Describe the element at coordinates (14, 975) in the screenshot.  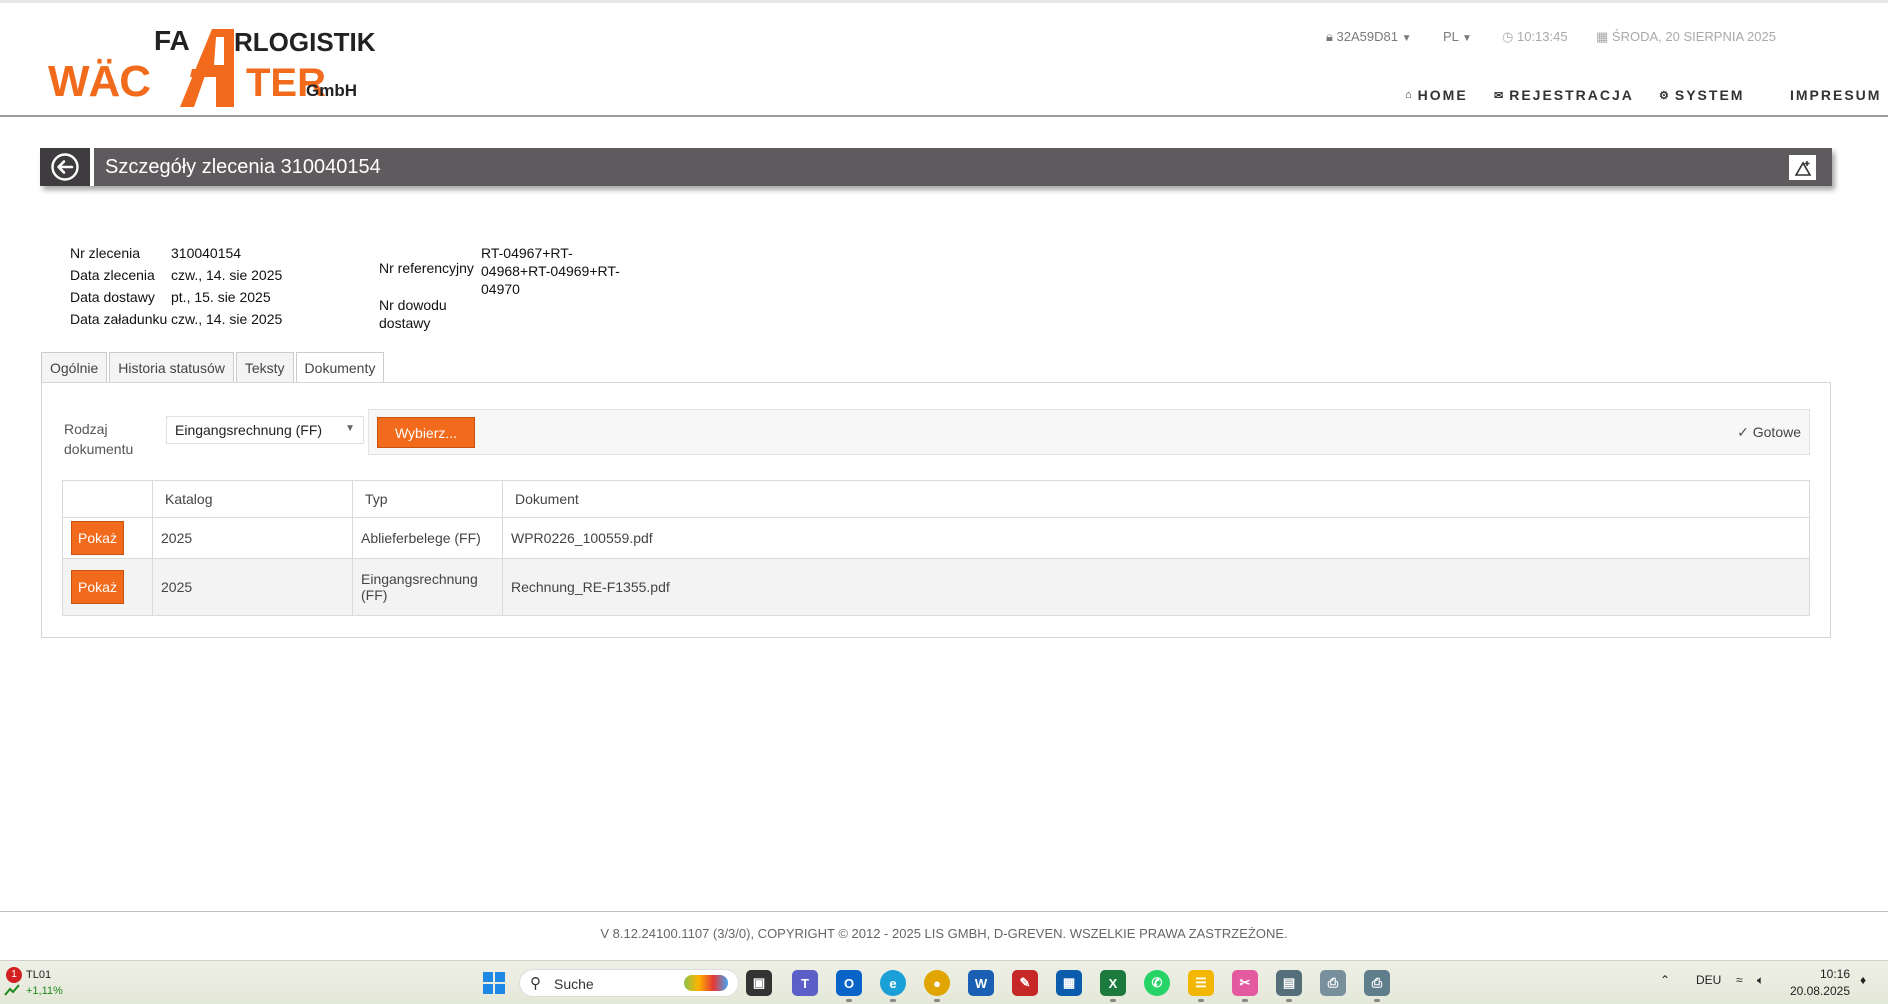
I see `notification-badge: 1` at that location.